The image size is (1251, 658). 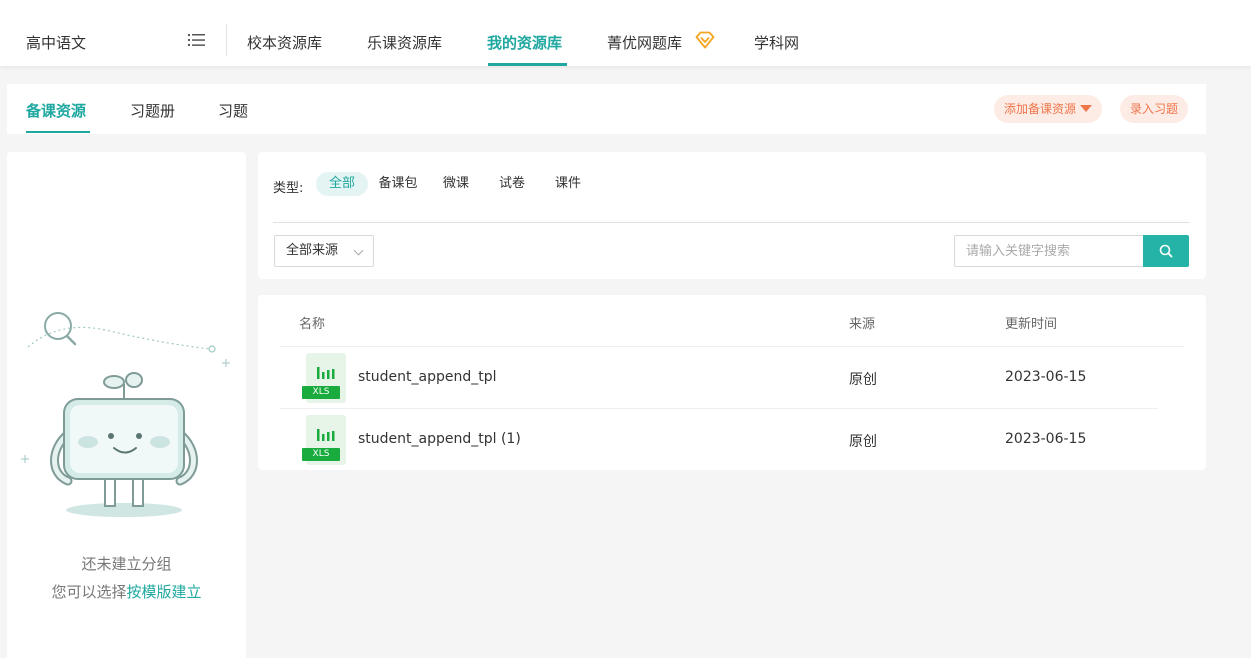 What do you see at coordinates (732, 378) in the screenshot?
I see `table-row: XLS student_append_tpl 原创 2023-06-15` at bounding box center [732, 378].